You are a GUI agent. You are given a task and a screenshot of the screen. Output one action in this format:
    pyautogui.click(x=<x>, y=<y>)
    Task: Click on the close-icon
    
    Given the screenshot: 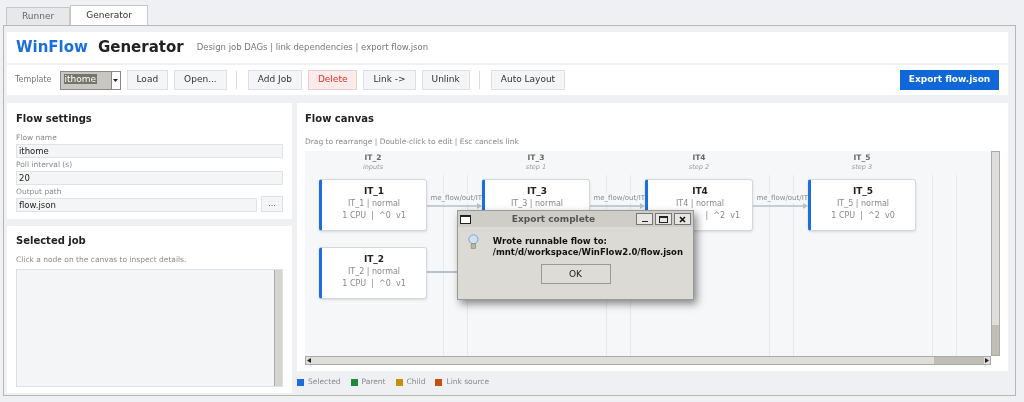 What is the action you would take?
    pyautogui.click(x=682, y=219)
    